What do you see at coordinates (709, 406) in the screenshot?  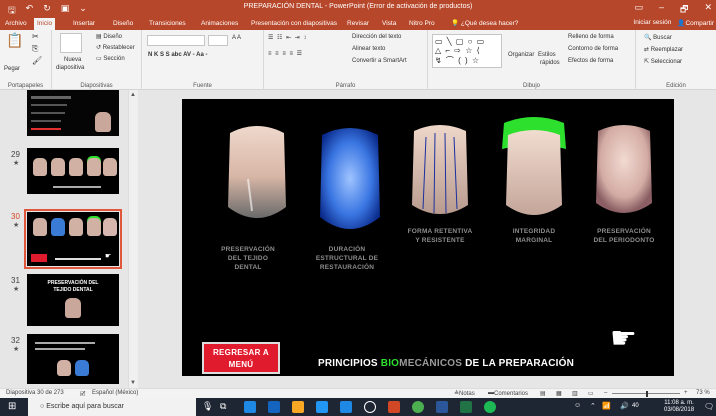 I see `notifications-icon: 🗨` at bounding box center [709, 406].